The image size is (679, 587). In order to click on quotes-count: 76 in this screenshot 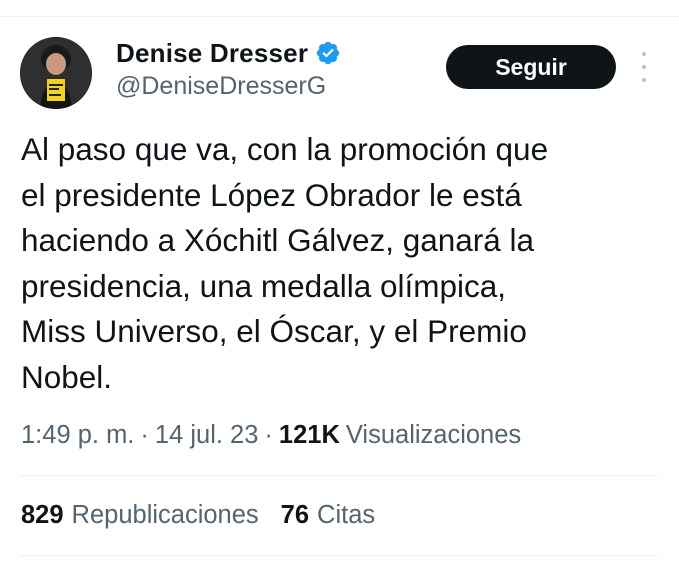, I will do `click(295, 515)`.